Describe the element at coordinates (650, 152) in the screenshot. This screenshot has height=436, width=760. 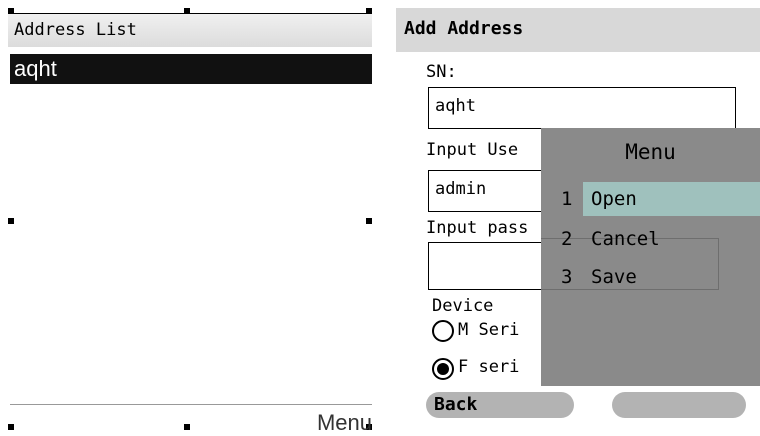
I see `menu-title: Menu` at that location.